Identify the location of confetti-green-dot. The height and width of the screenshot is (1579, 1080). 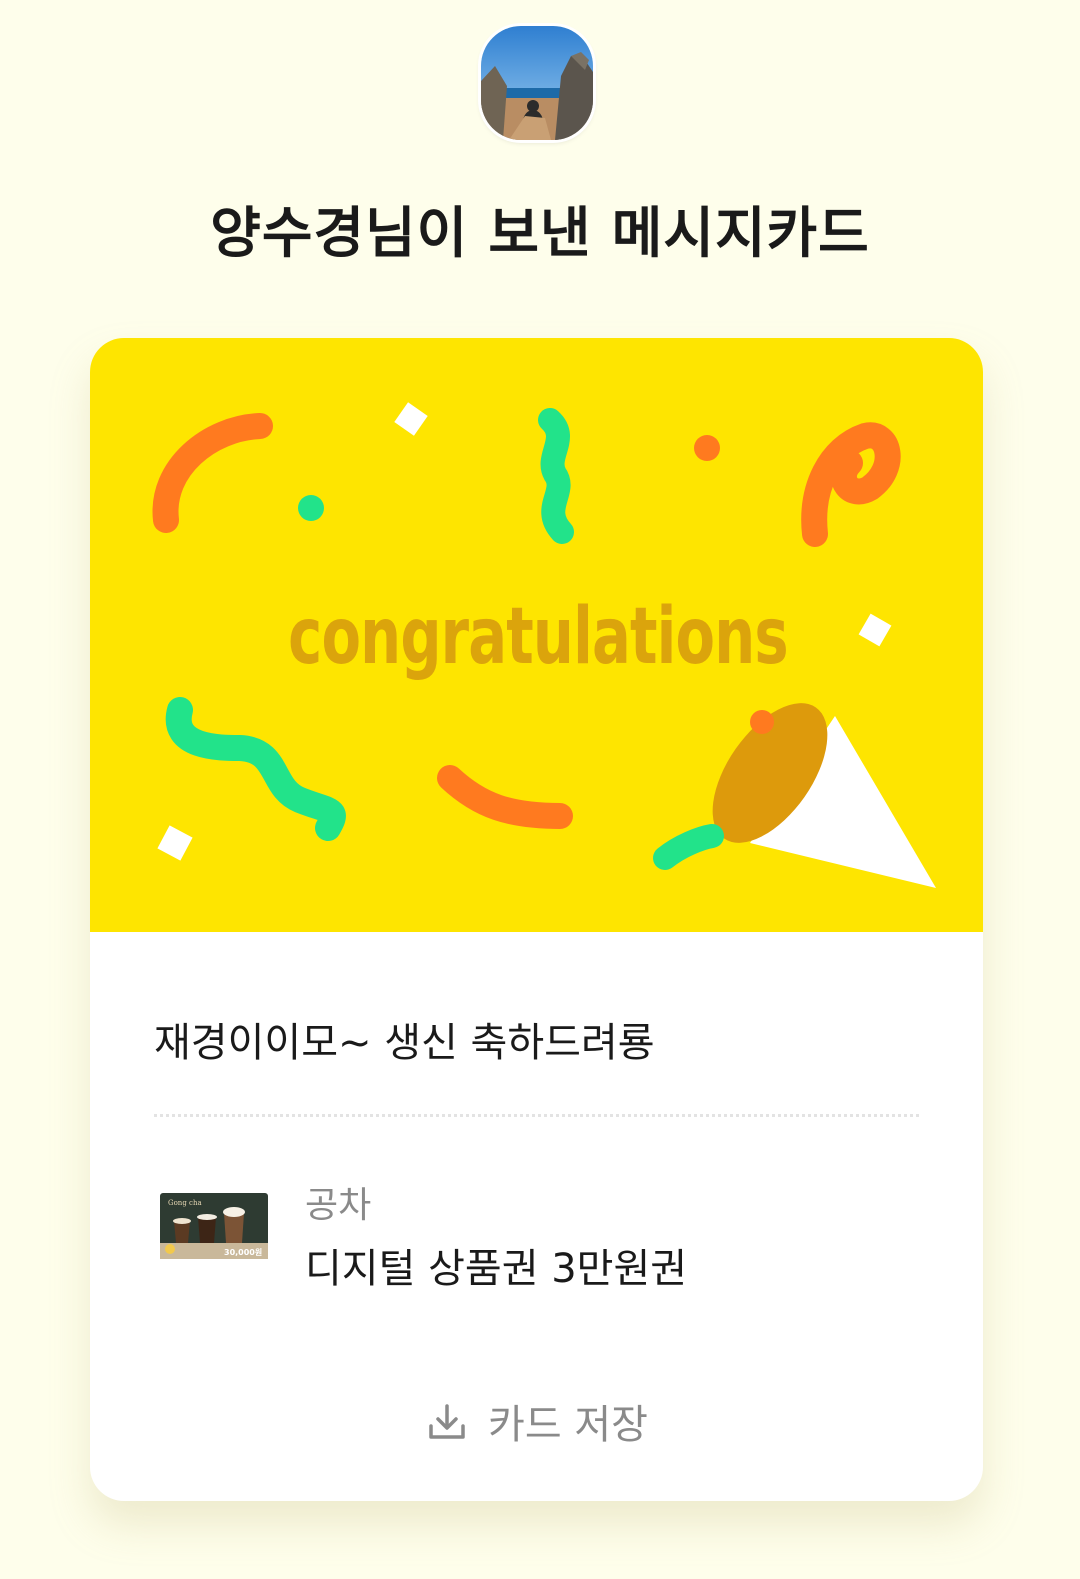
(311, 508).